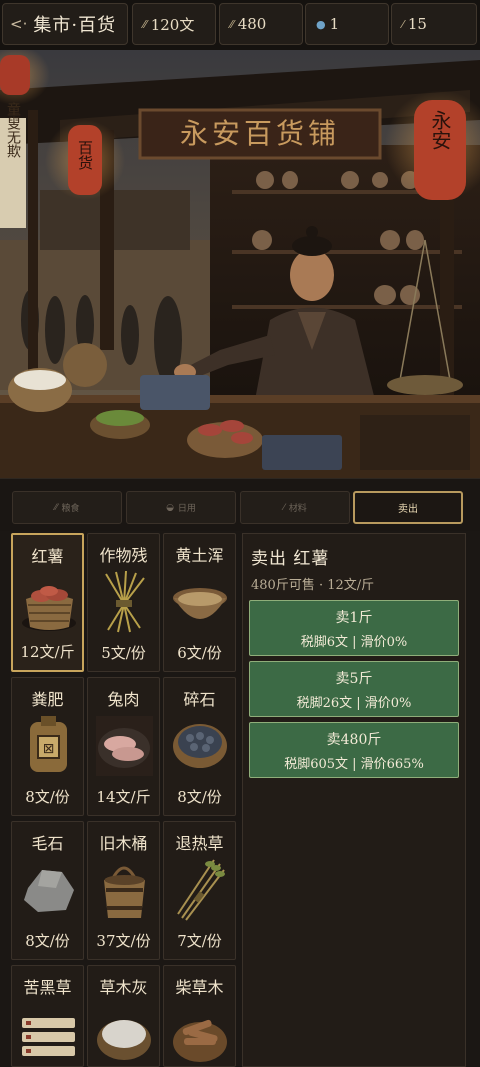 This screenshot has height=1067, width=480. Describe the element at coordinates (354, 618) in the screenshot. I see `sell-button-label: 卖1斤` at that location.